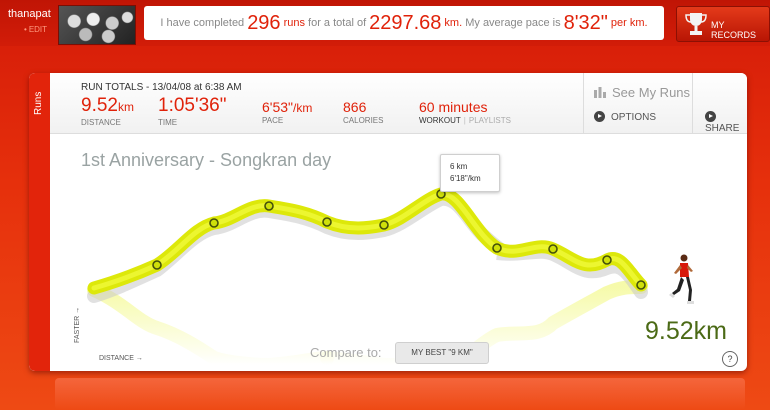 This screenshot has width=770, height=410. I want to click on summary-pace-prefix: My average pace is, so click(513, 23).